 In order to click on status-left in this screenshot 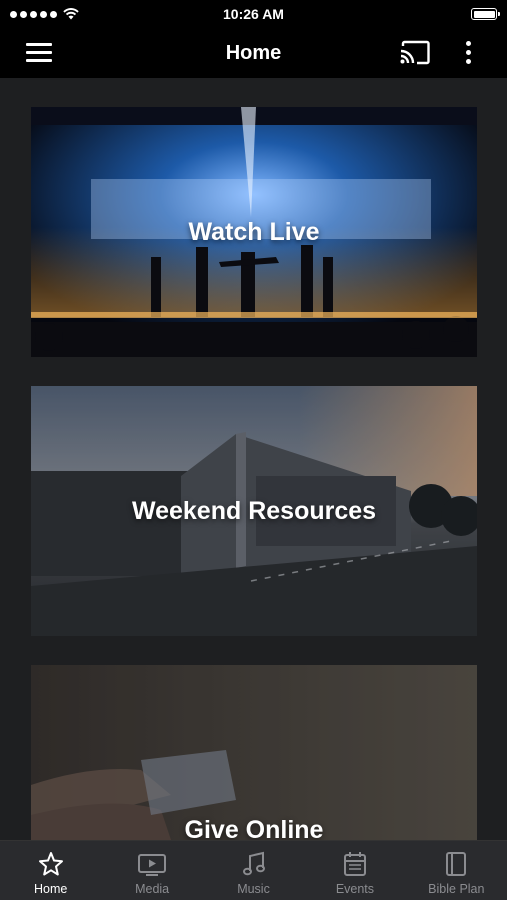, I will do `click(44, 14)`.